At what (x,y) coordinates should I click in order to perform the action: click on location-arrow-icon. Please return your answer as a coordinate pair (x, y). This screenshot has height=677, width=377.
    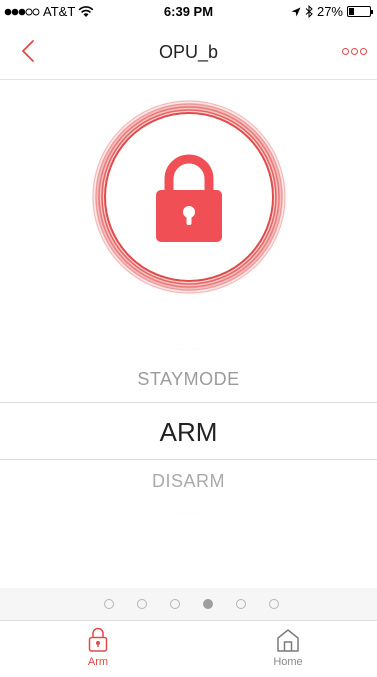
    Looking at the image, I should click on (296, 11).